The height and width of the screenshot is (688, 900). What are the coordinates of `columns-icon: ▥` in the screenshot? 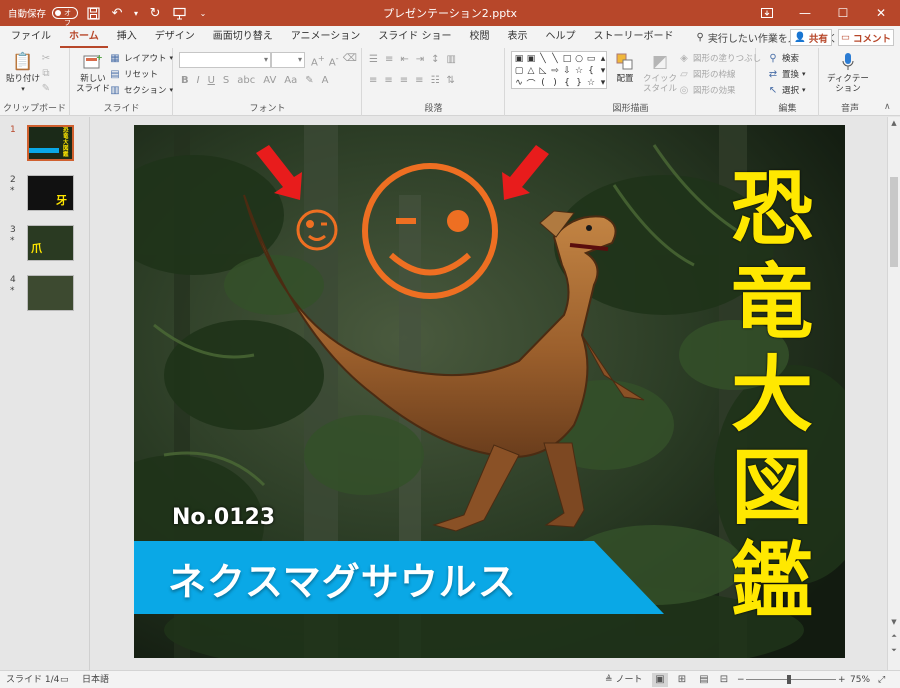 It's located at (451, 59).